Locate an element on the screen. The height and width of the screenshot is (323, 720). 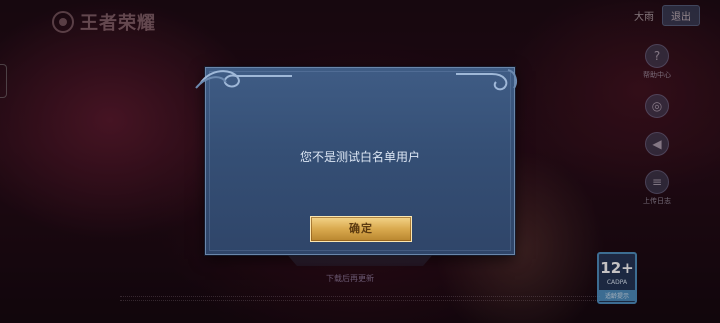
gamepad-icon: ◎ is located at coordinates (657, 106).